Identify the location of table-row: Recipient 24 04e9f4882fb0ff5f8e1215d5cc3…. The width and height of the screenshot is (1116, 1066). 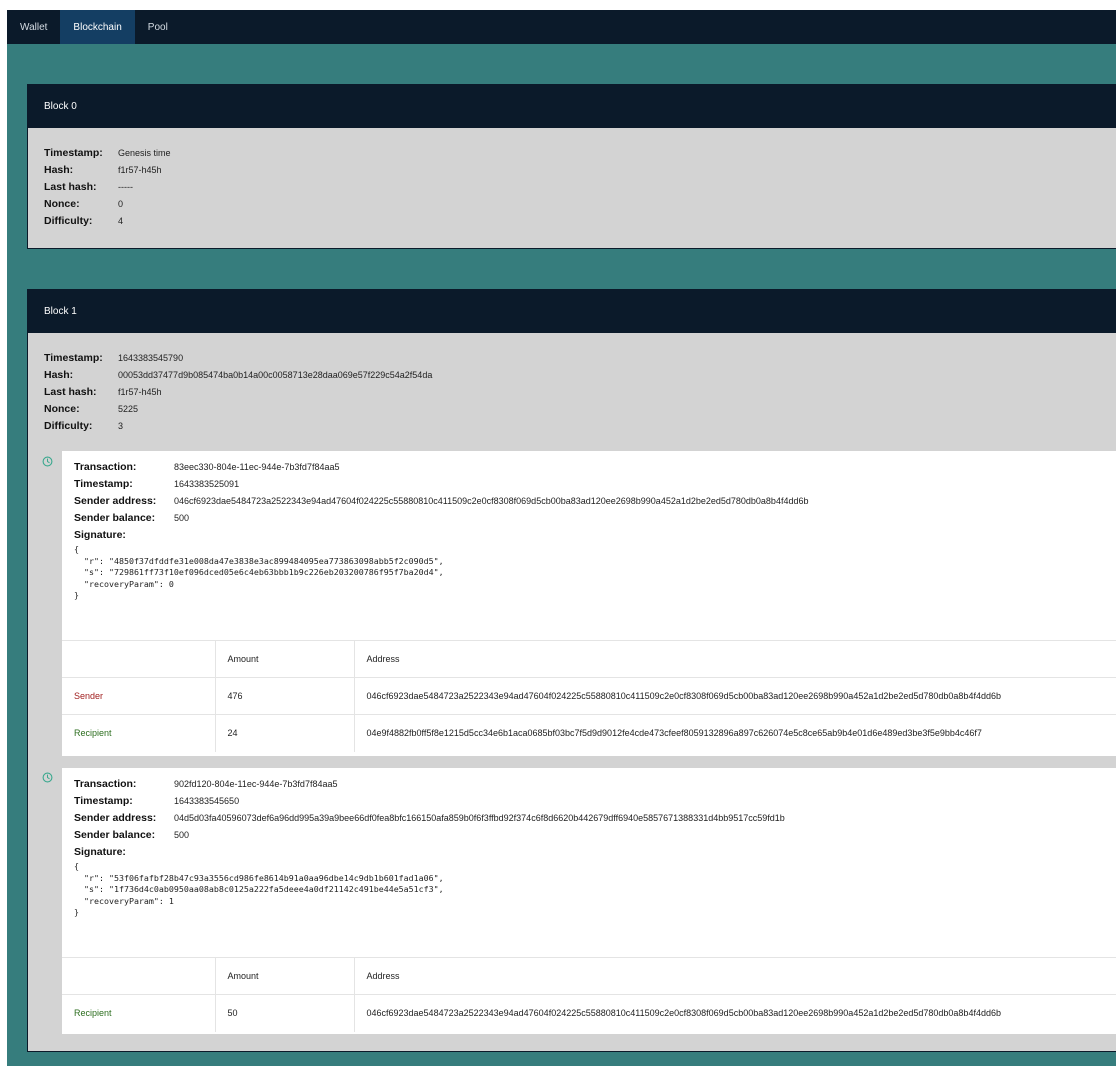
(589, 733).